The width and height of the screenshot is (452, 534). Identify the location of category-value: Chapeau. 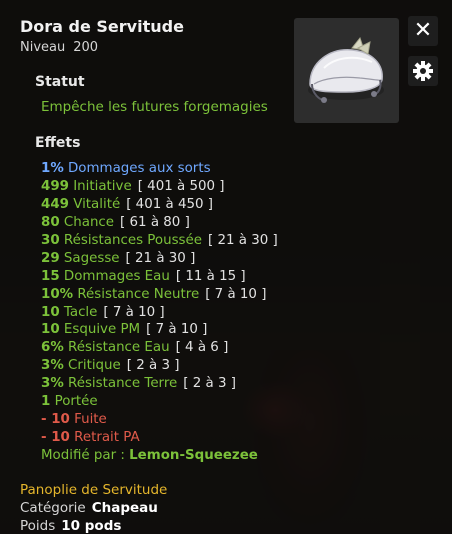
(124, 508).